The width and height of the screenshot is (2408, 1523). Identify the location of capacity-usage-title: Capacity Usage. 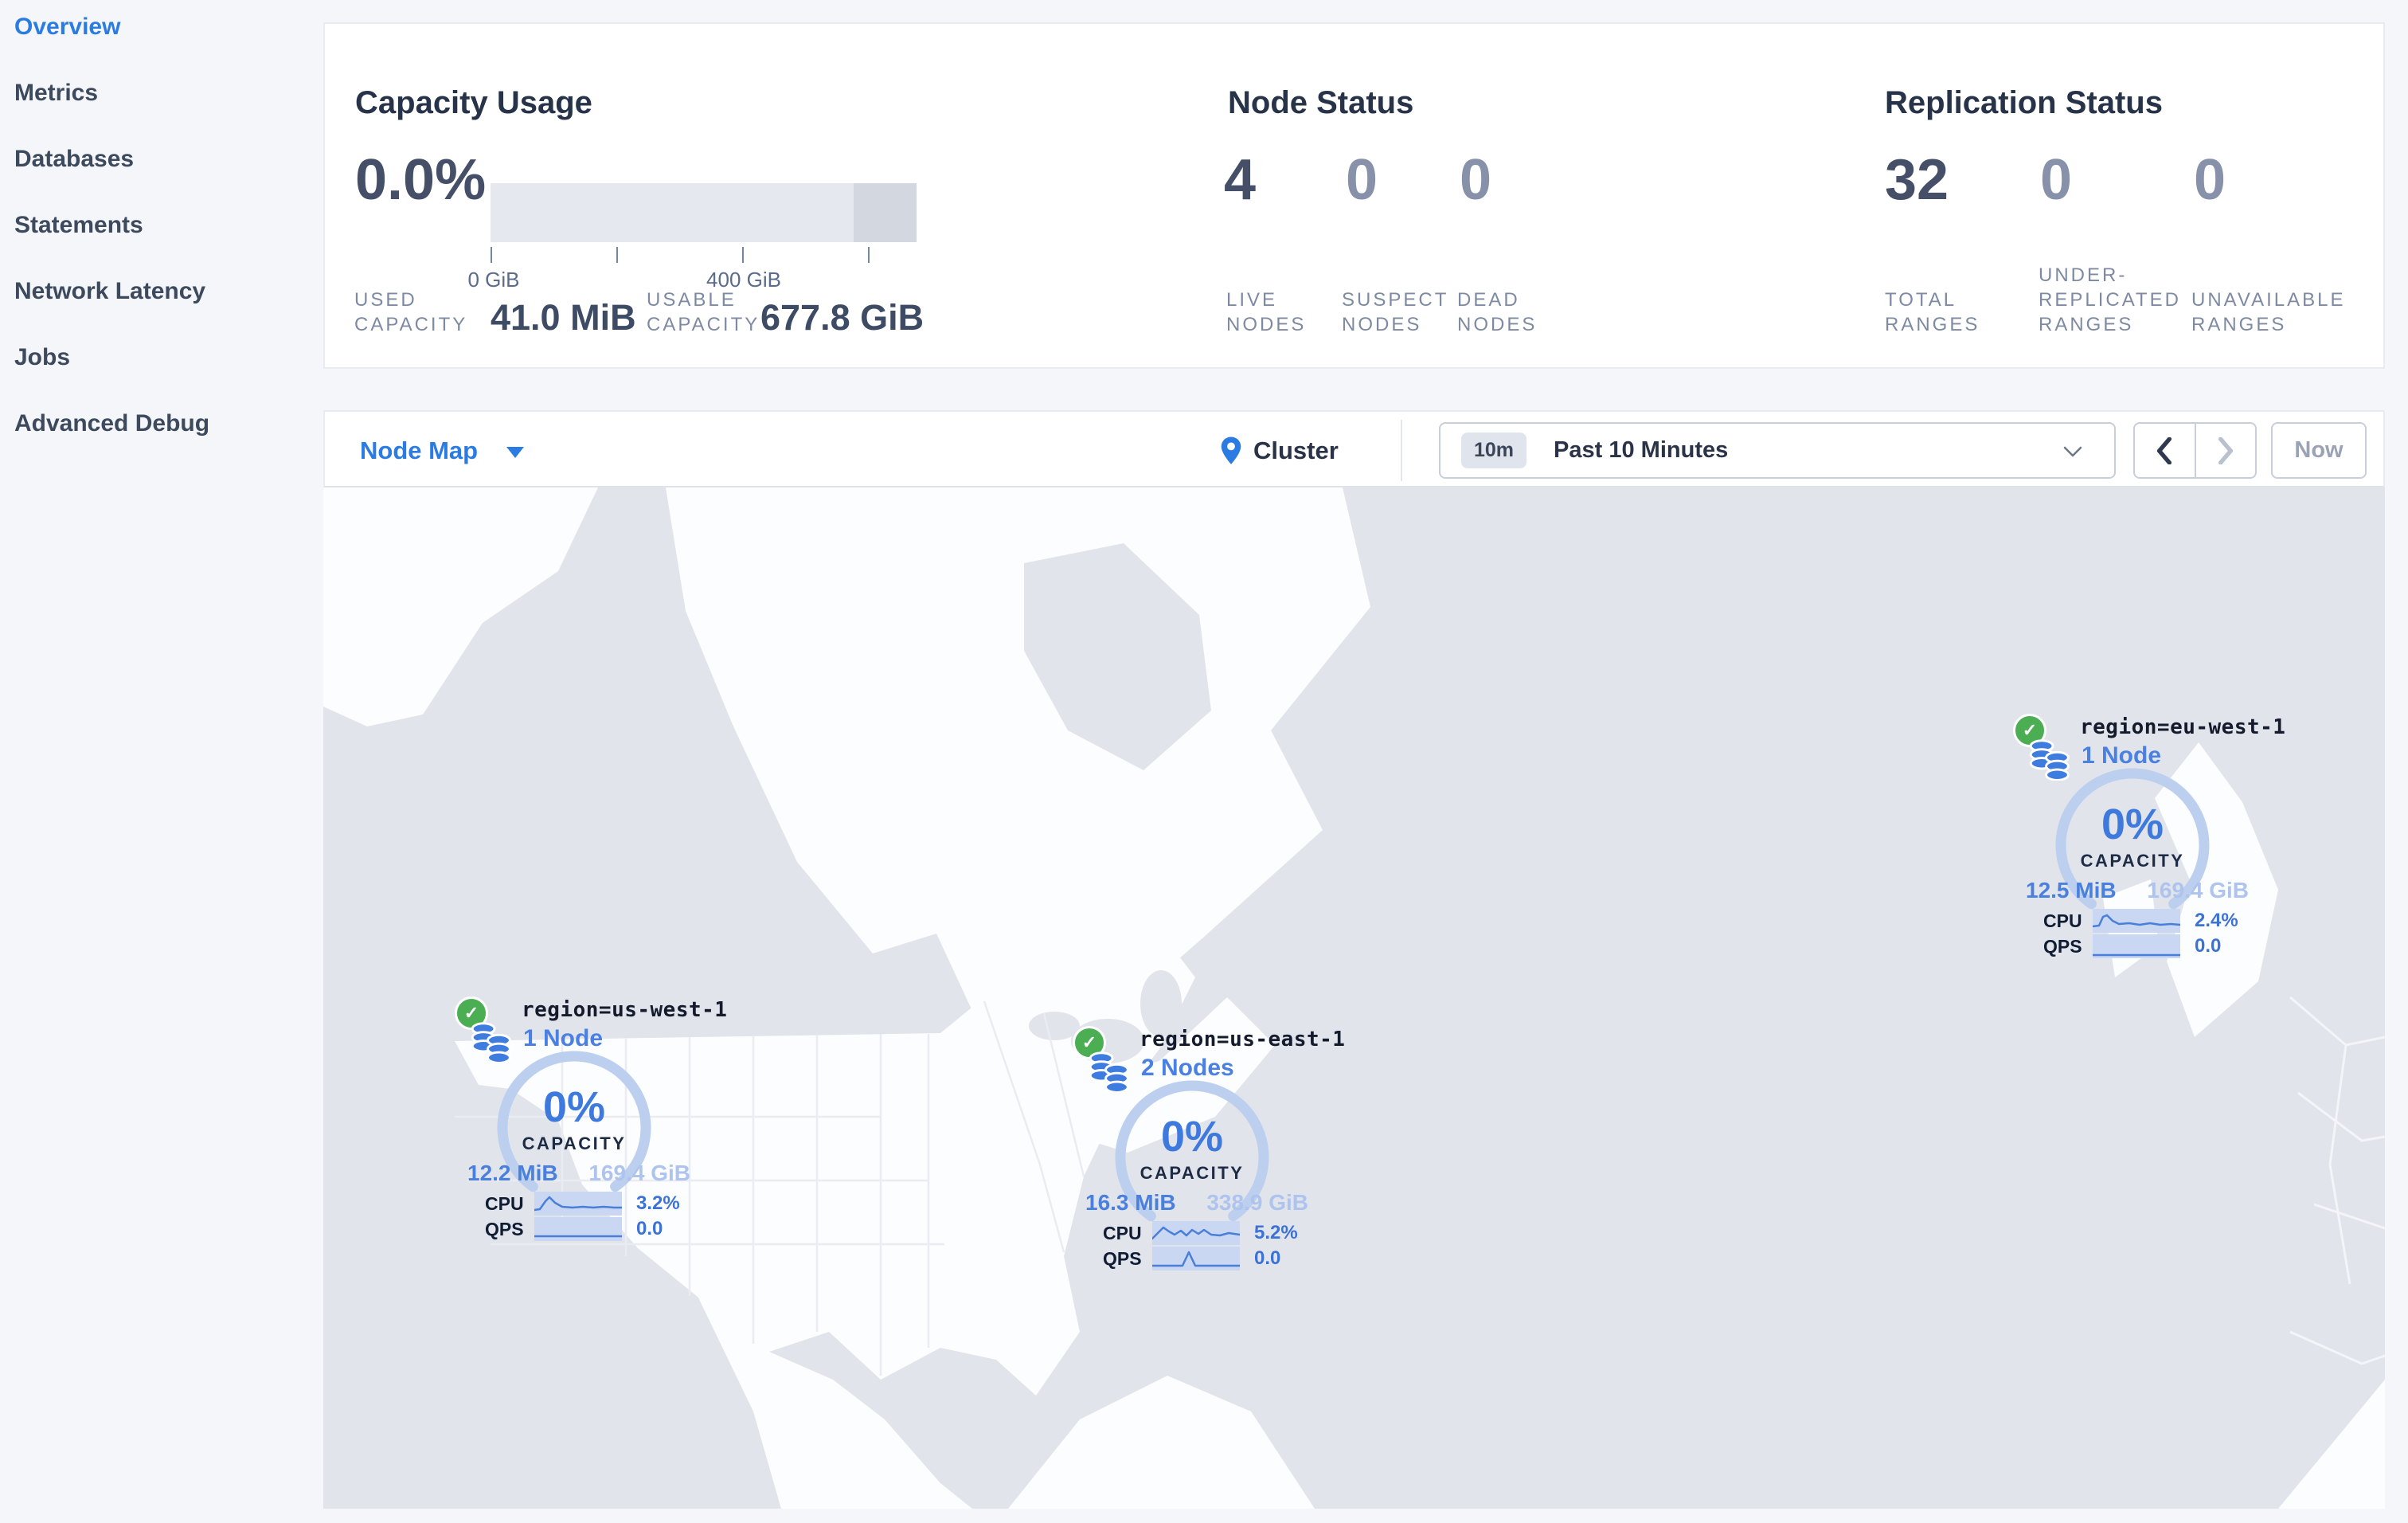
(473, 103).